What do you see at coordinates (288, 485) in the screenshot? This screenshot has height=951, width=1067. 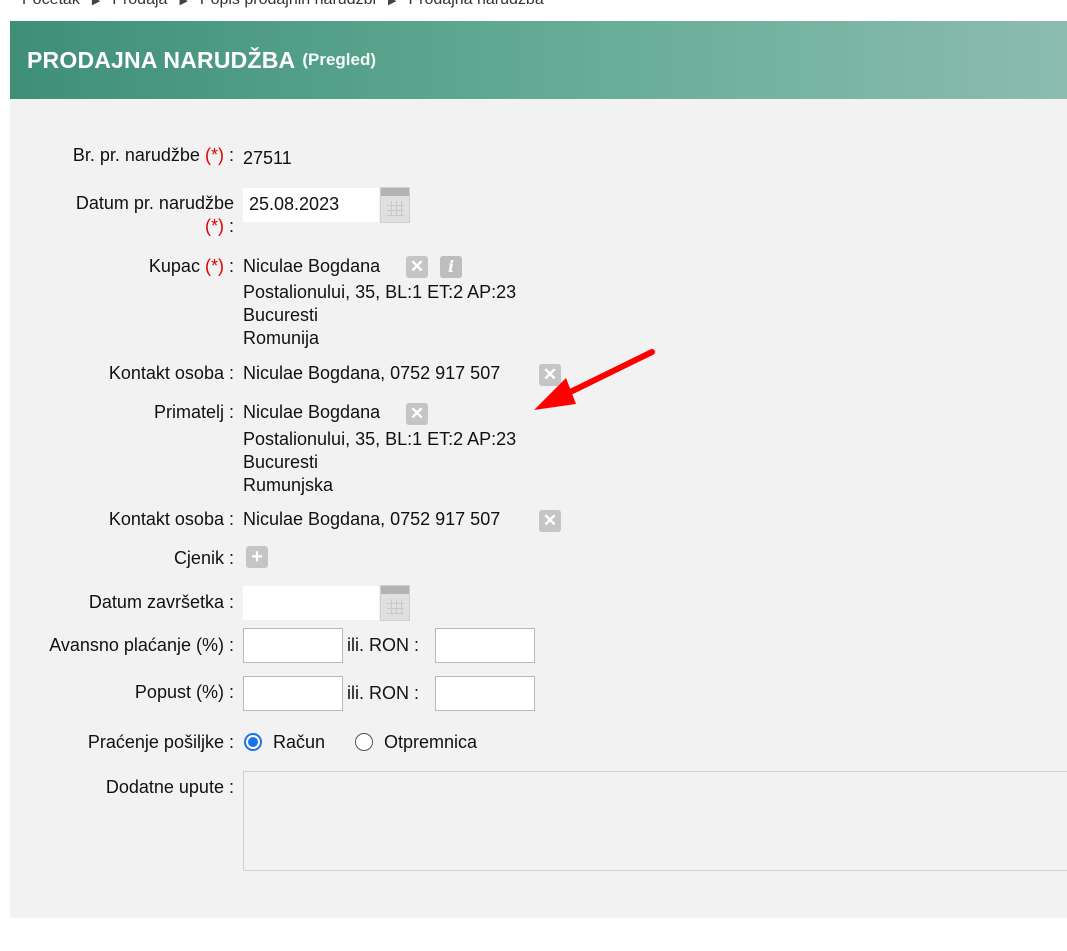 I see `recipient-country: Rumunjska` at bounding box center [288, 485].